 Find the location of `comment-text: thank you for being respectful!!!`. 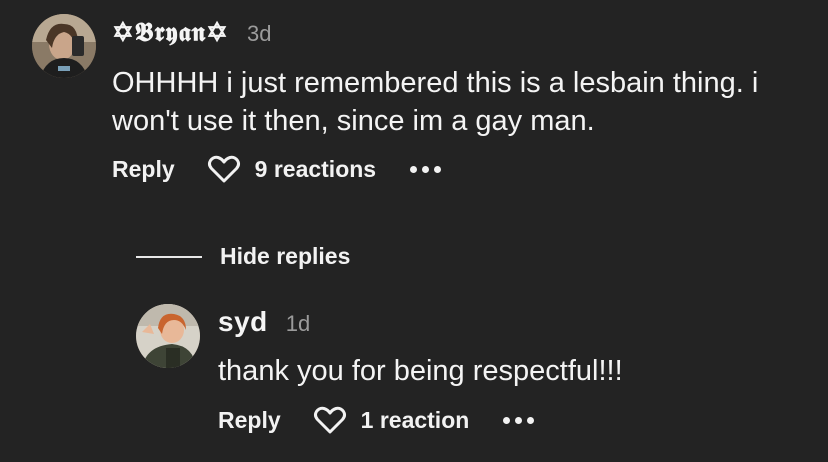

comment-text: thank you for being respectful!!! is located at coordinates (420, 371).